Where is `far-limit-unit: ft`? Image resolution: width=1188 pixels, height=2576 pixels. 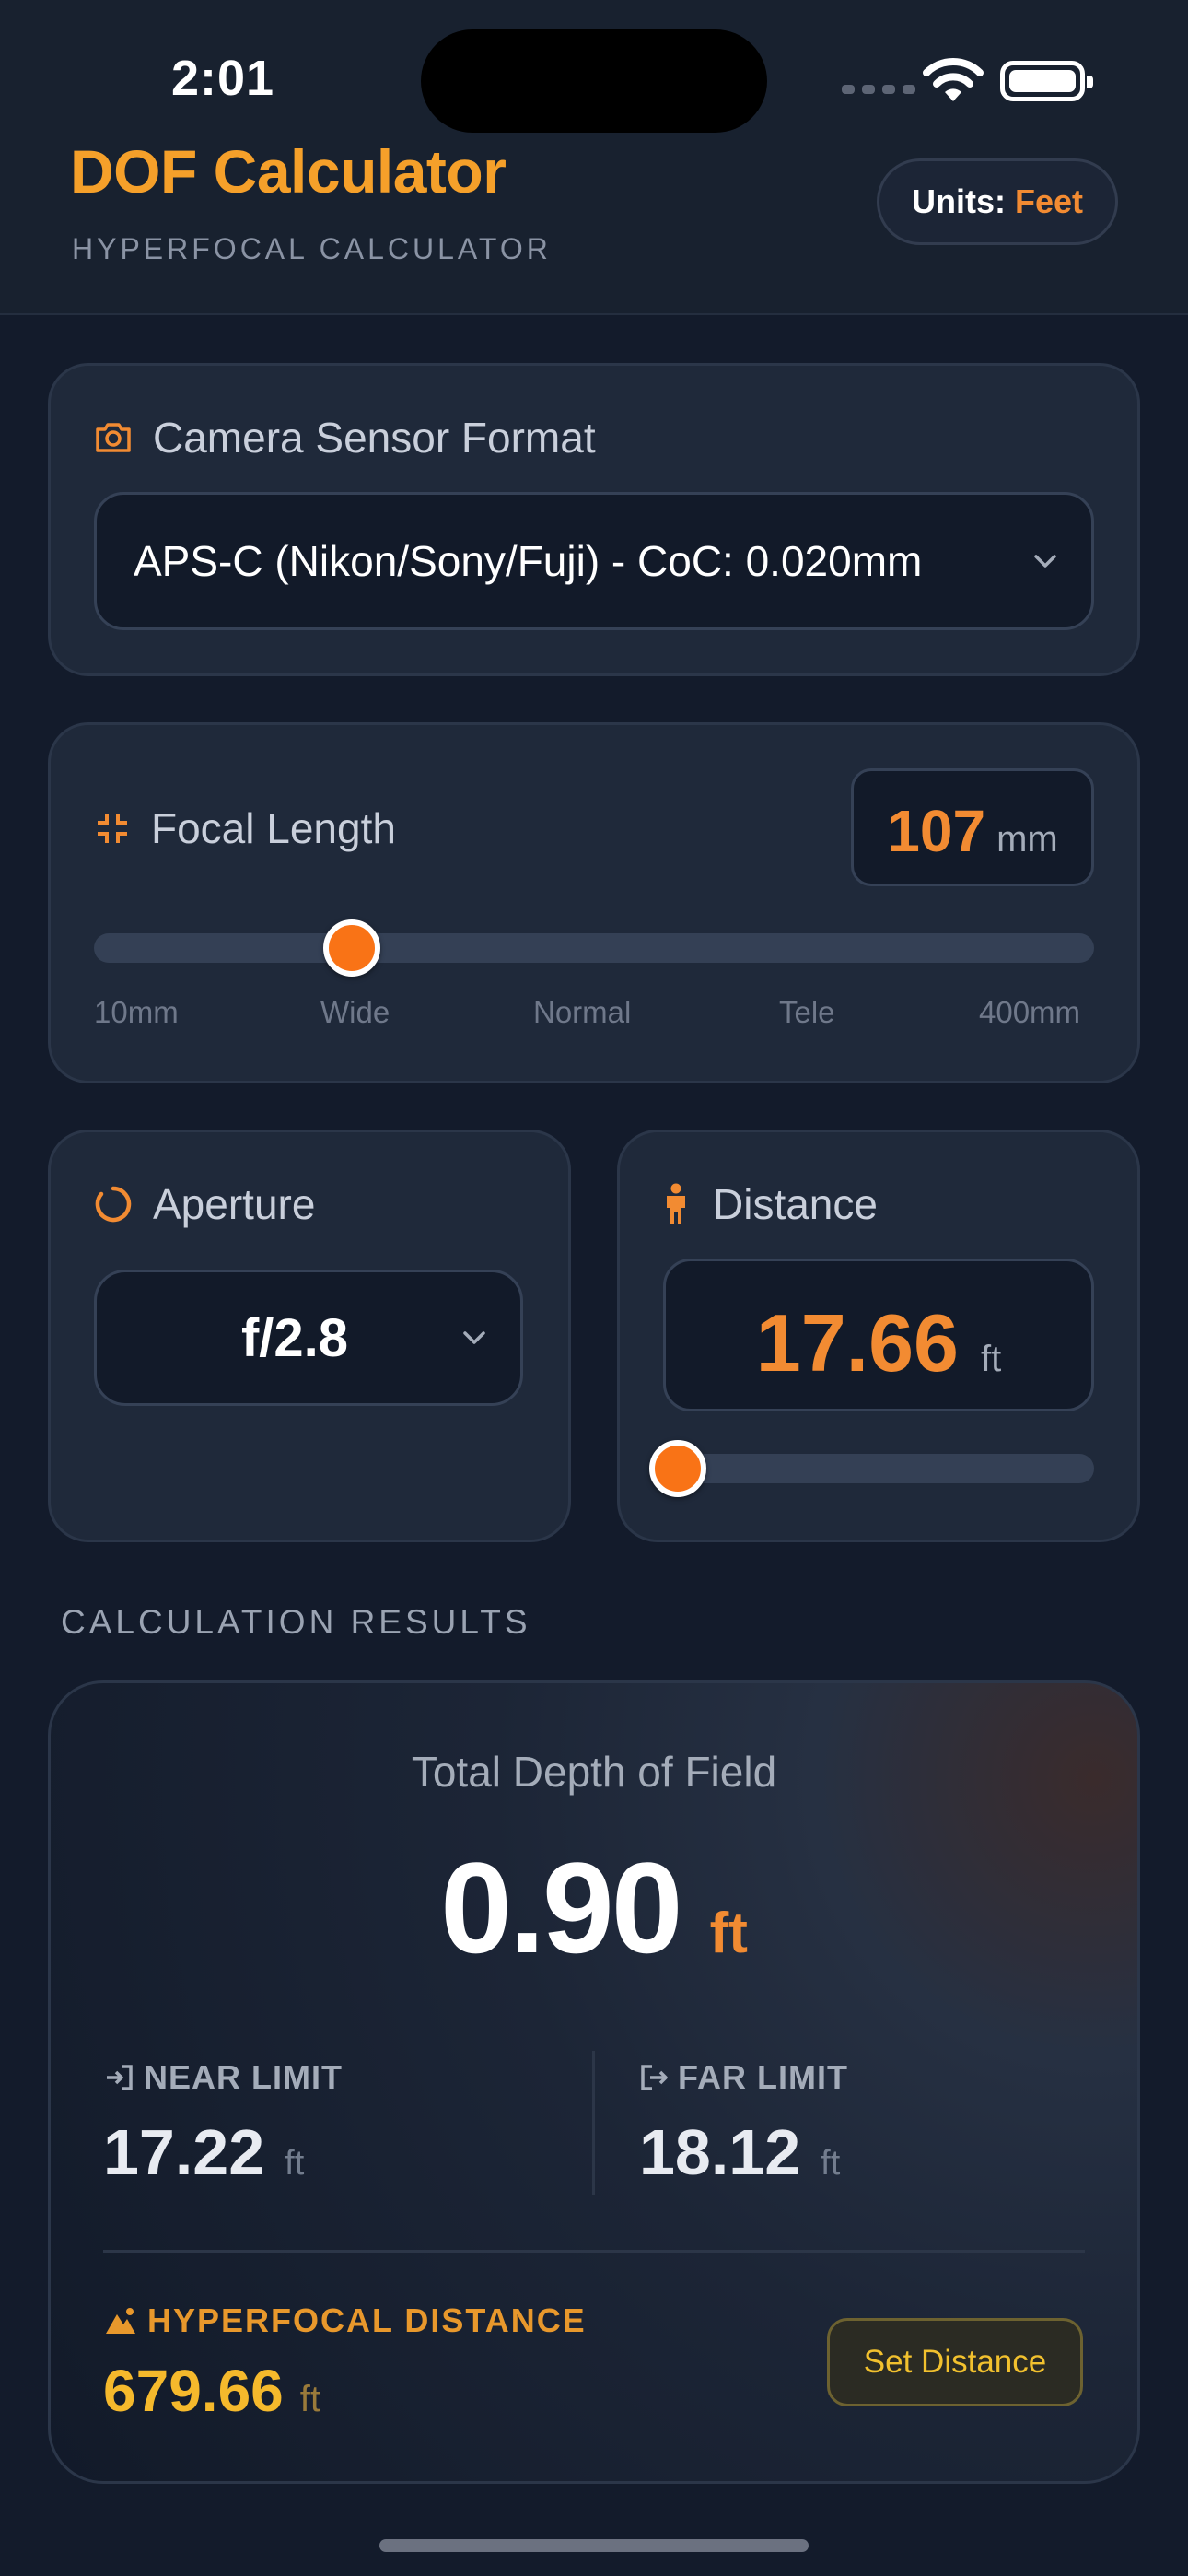 far-limit-unit: ft is located at coordinates (831, 2163).